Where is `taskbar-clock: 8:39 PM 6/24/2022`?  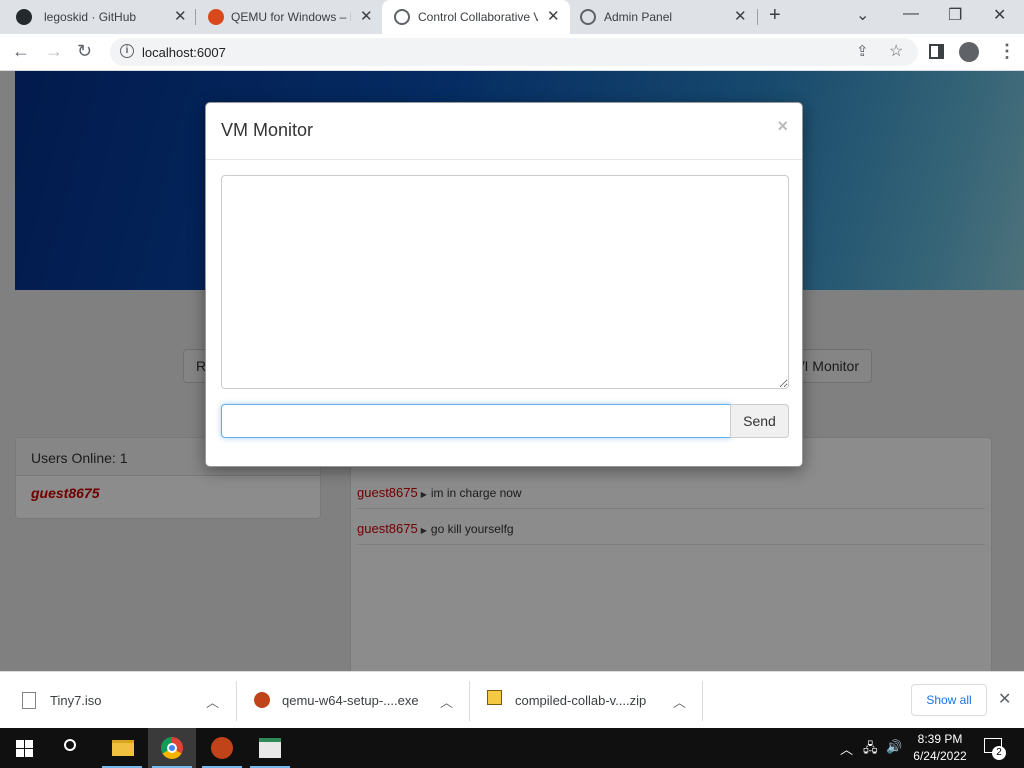 taskbar-clock: 8:39 PM 6/24/2022 is located at coordinates (940, 748).